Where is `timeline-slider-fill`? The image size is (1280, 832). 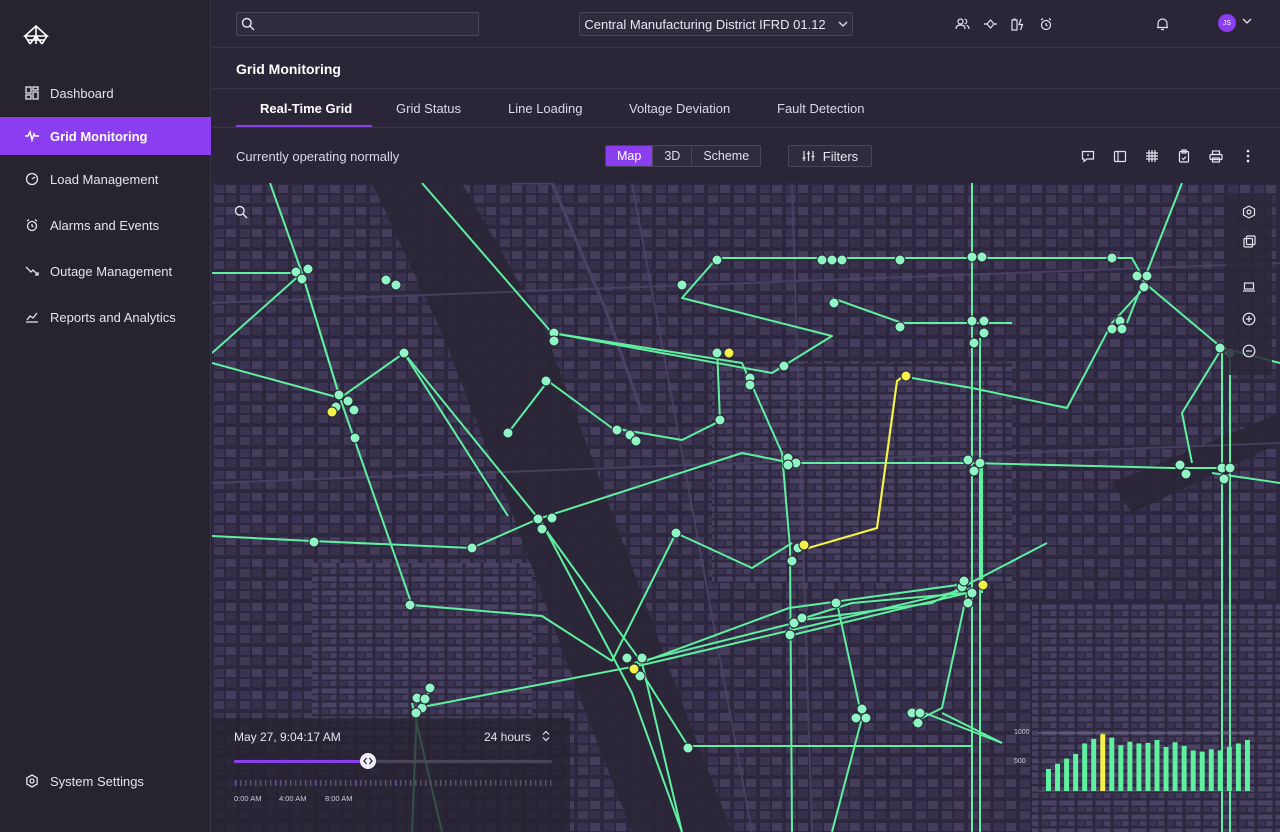 timeline-slider-fill is located at coordinates (301, 761).